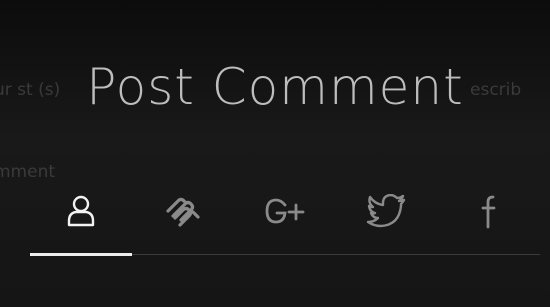  I want to click on tab-squarespace, so click(183, 211).